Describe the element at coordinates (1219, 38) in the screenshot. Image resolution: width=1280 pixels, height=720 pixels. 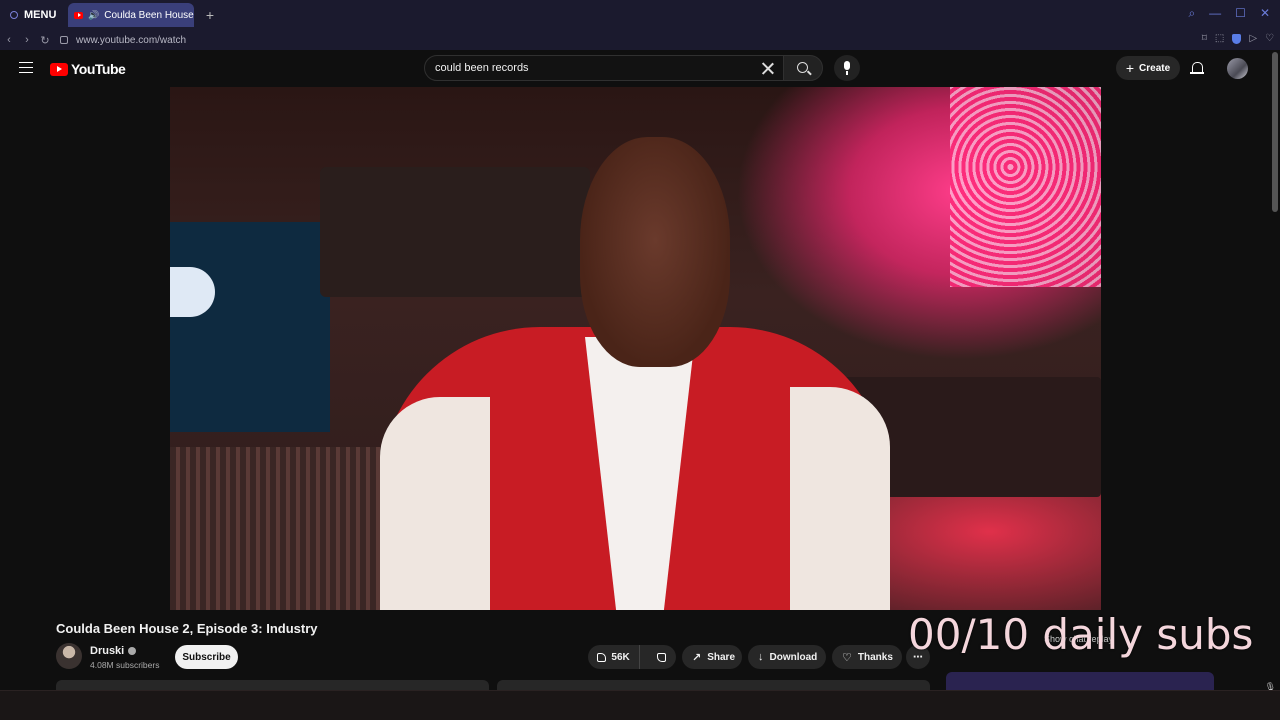
I see `snapshot-icon: ⬚` at that location.